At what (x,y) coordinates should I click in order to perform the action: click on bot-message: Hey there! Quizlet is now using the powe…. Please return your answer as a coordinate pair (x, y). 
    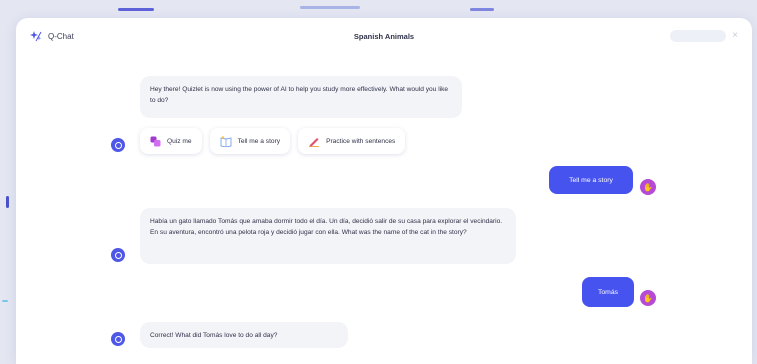
    Looking at the image, I should click on (301, 97).